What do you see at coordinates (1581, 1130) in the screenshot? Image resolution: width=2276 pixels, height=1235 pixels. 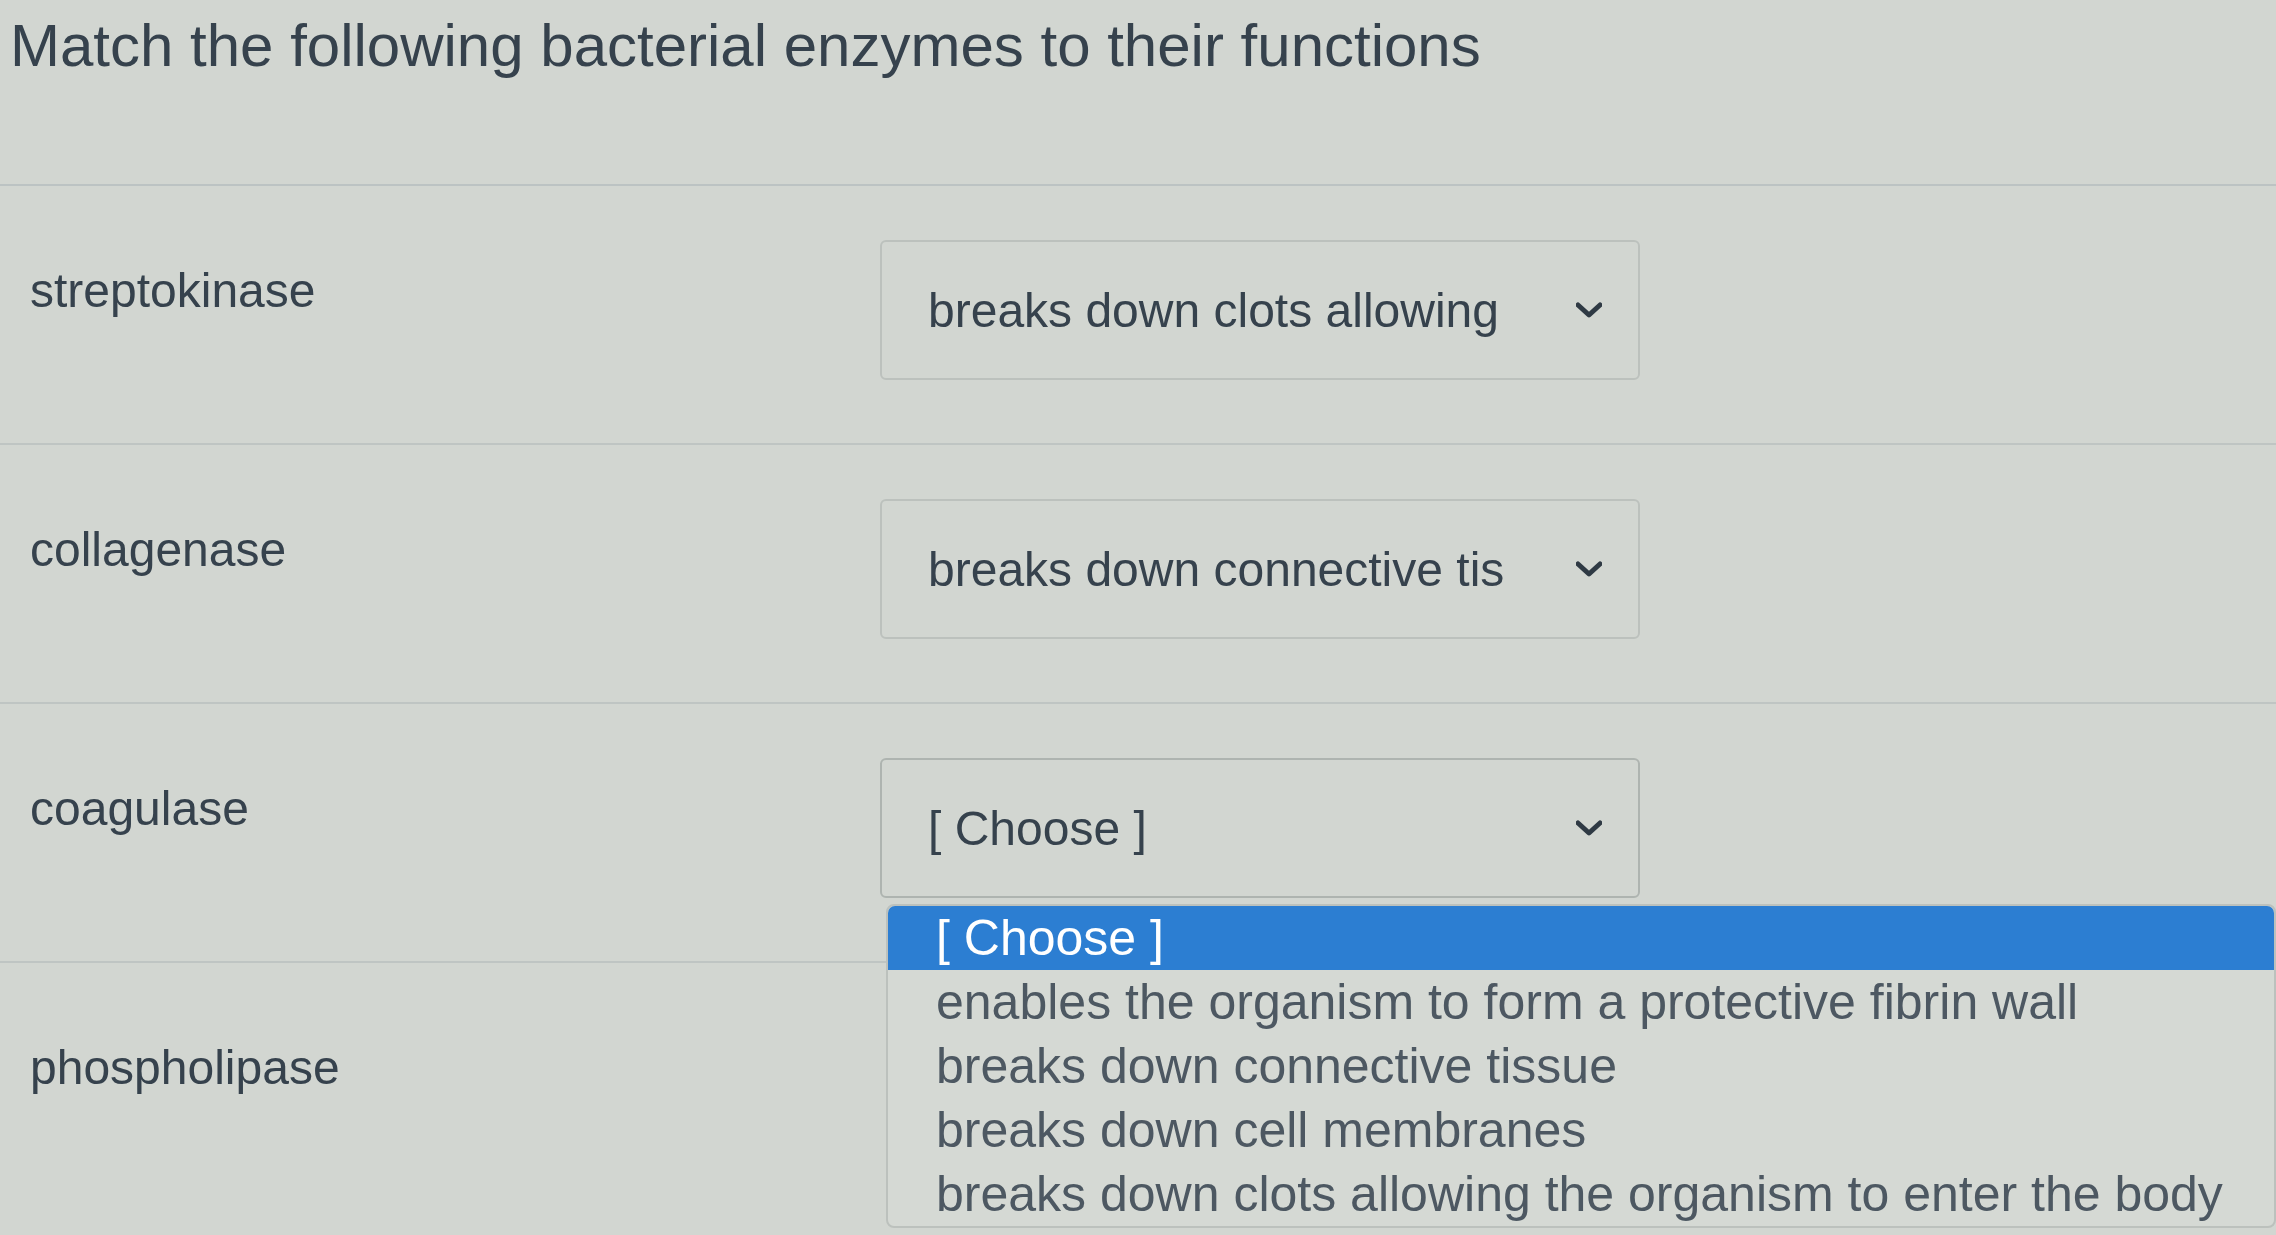 I see `dropdown-option: breaks down cell membranes` at bounding box center [1581, 1130].